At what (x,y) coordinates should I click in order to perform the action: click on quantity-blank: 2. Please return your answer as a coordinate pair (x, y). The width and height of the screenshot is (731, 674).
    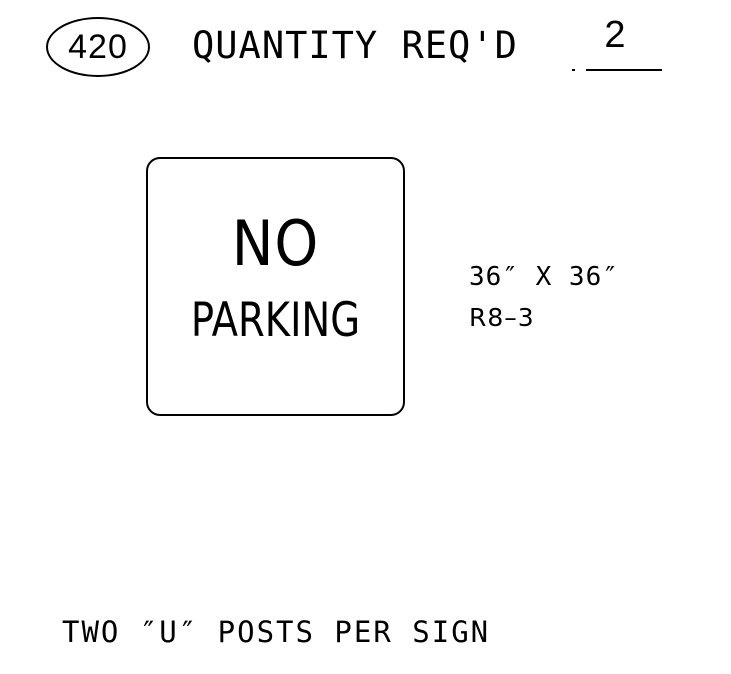
    Looking at the image, I should click on (617, 42).